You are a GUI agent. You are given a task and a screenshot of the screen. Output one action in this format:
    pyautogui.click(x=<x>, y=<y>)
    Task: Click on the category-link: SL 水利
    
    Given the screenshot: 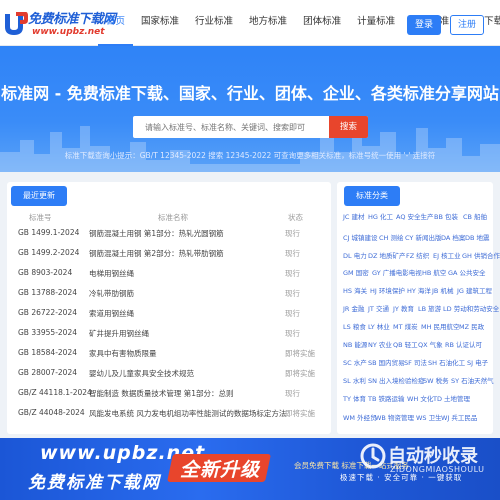 What is the action you would take?
    pyautogui.click(x=354, y=380)
    